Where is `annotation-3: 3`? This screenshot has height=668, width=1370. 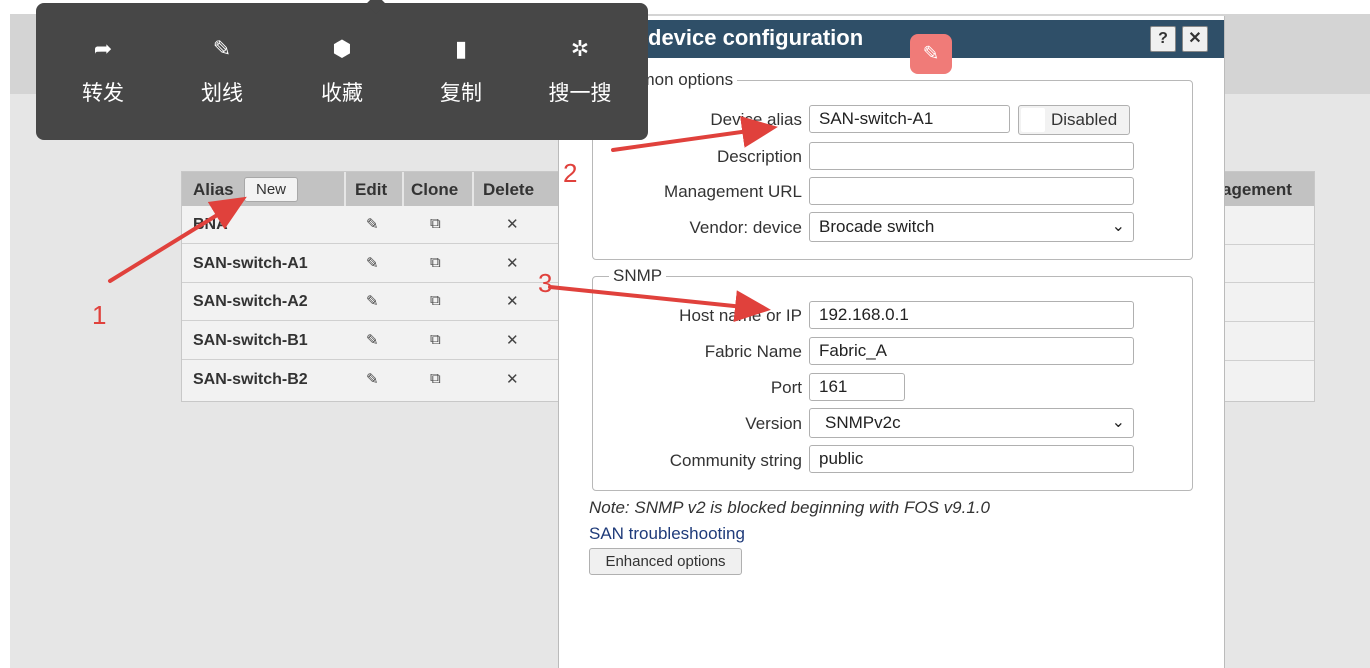 annotation-3: 3 is located at coordinates (545, 283).